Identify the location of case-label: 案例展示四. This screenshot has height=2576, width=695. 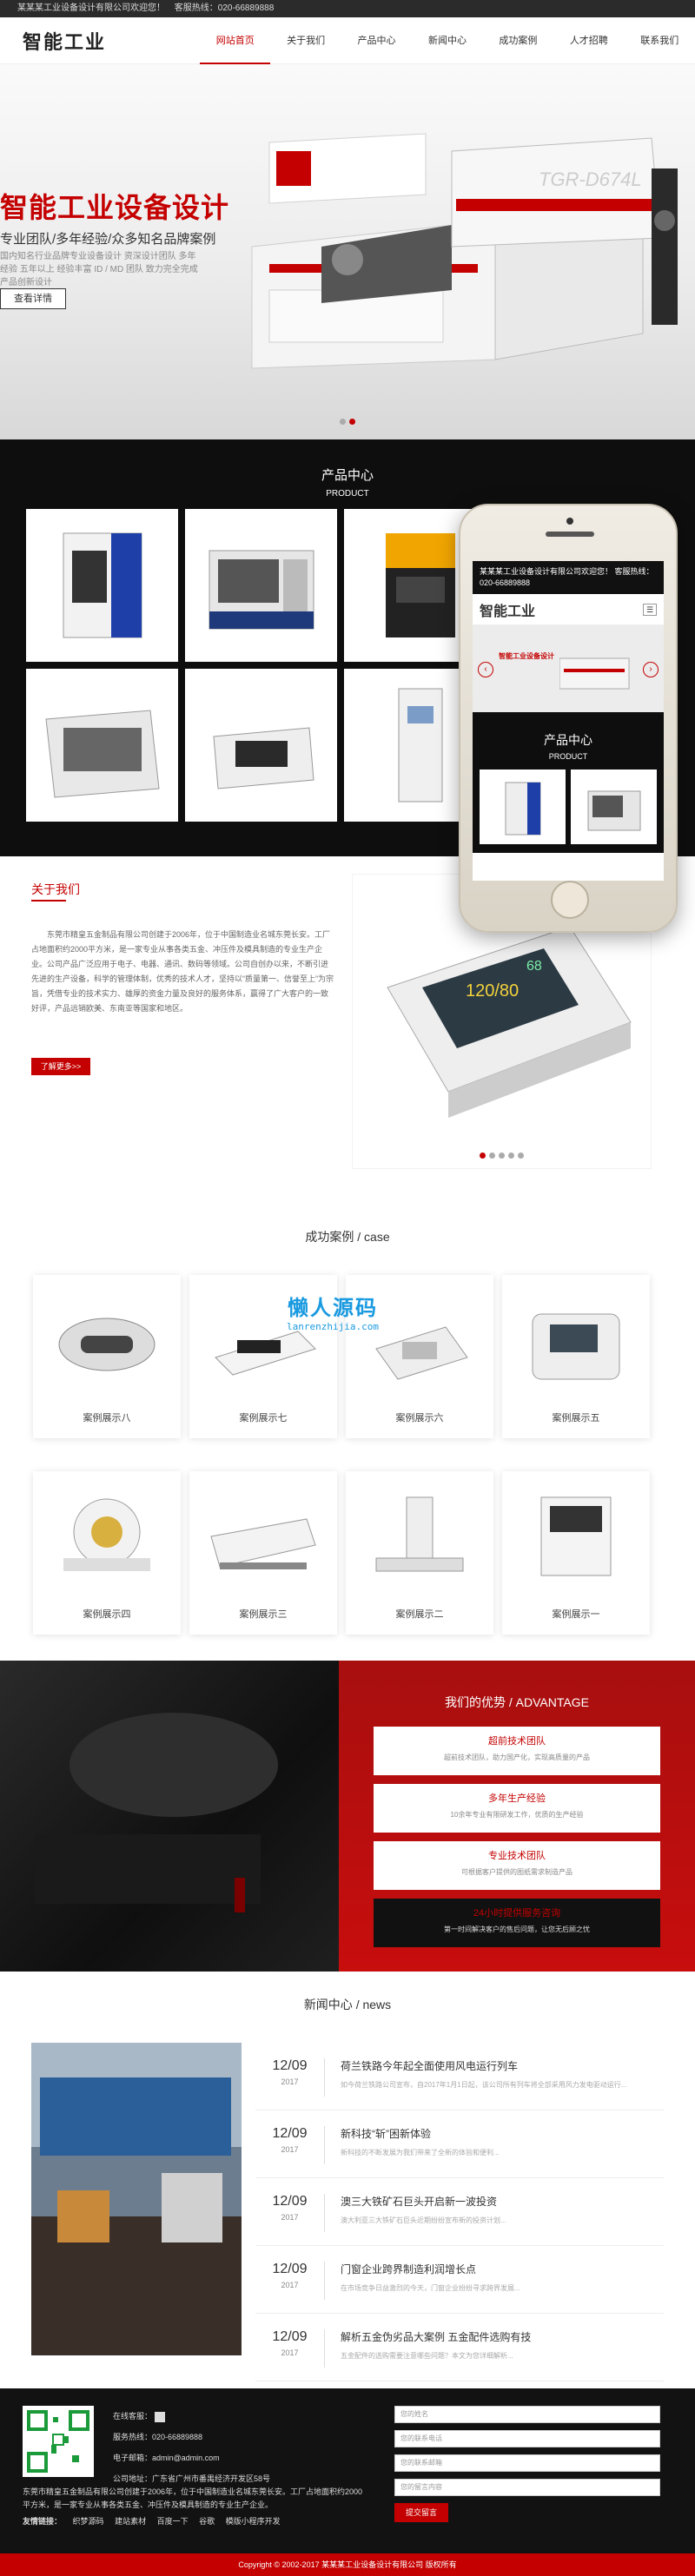
(107, 1614).